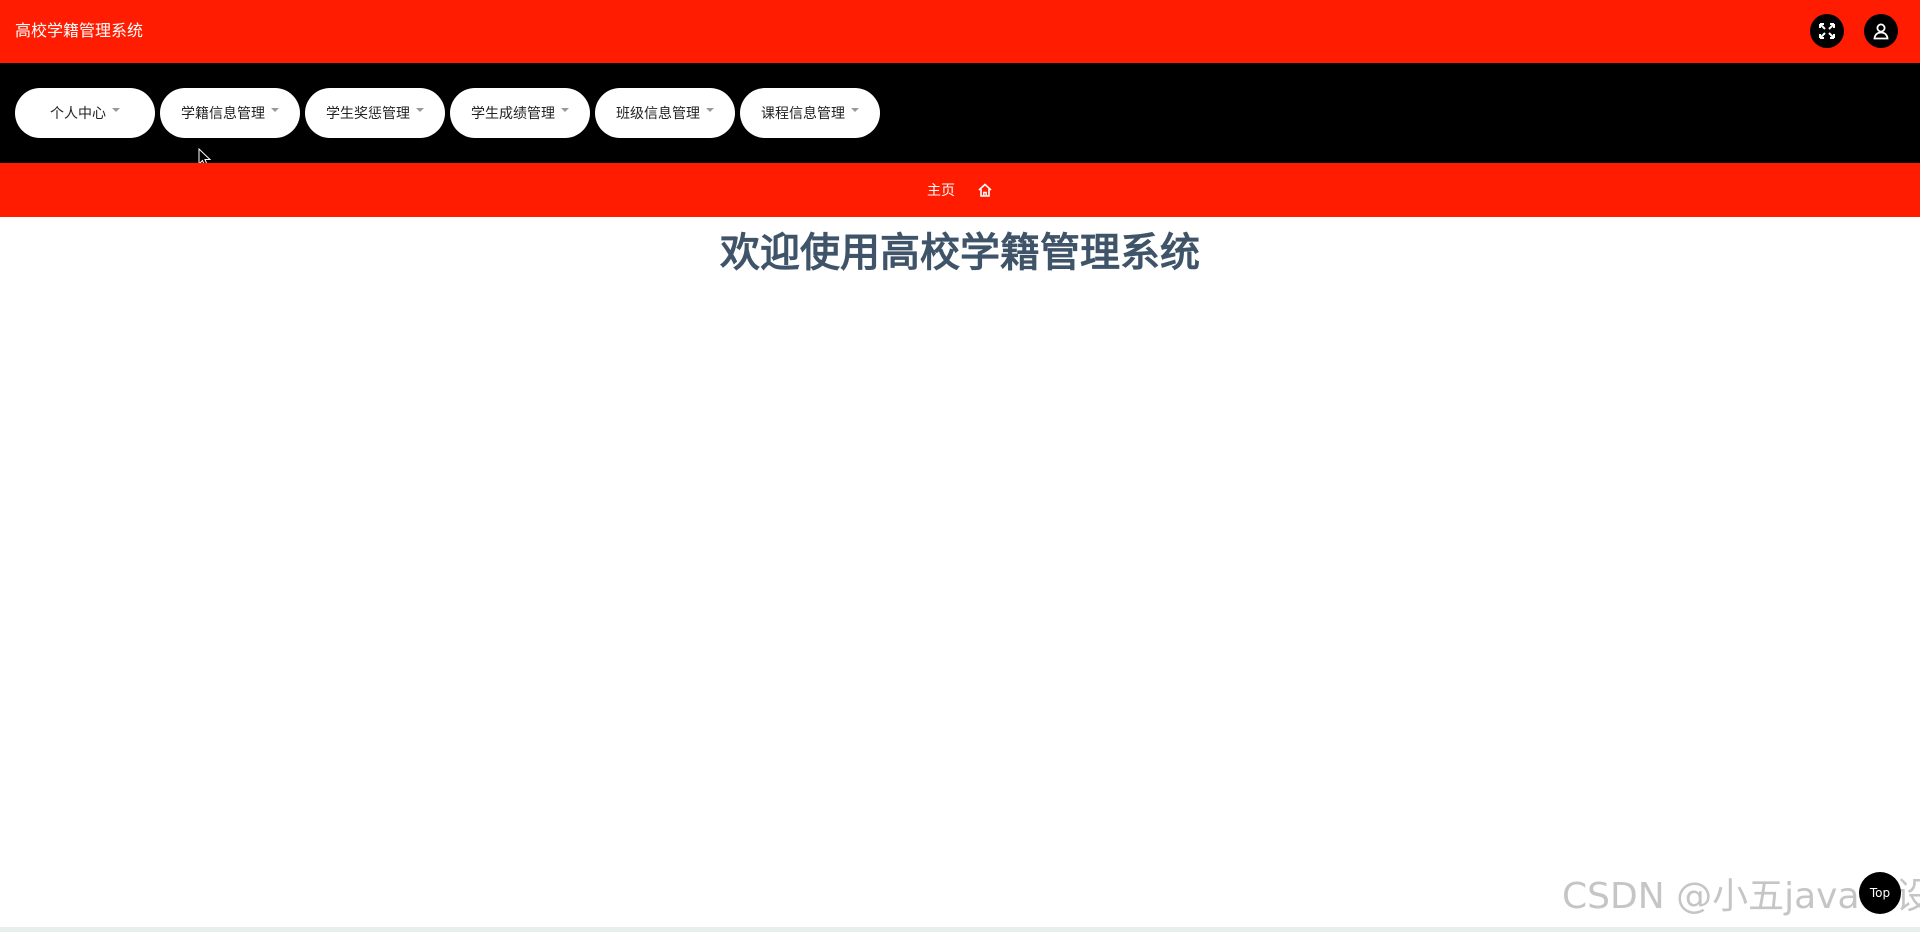 This screenshot has height=932, width=1920. I want to click on back-to-top-label: Top, so click(1880, 893).